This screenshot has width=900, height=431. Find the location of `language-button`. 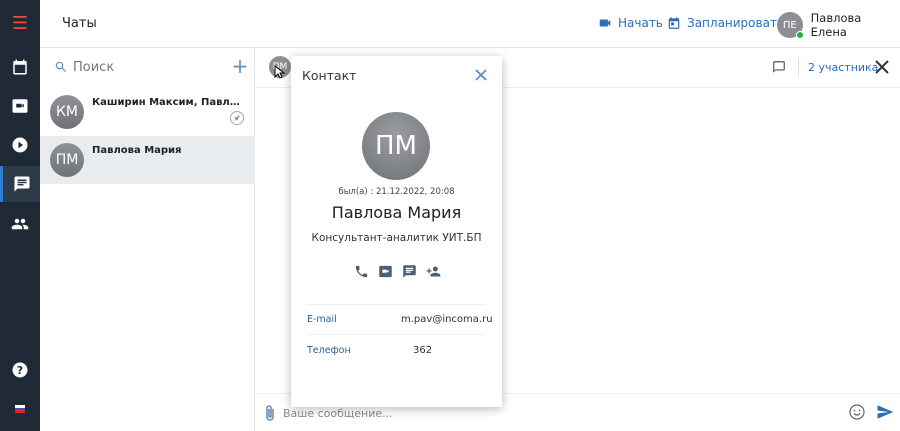

language-button is located at coordinates (20, 409).